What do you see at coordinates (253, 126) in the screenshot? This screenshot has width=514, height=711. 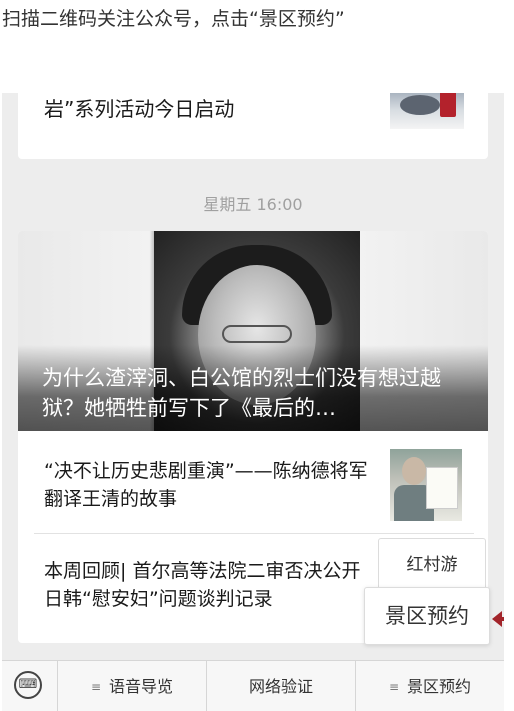 I see `article-card-previous: 岩”系列活动今日启动` at bounding box center [253, 126].